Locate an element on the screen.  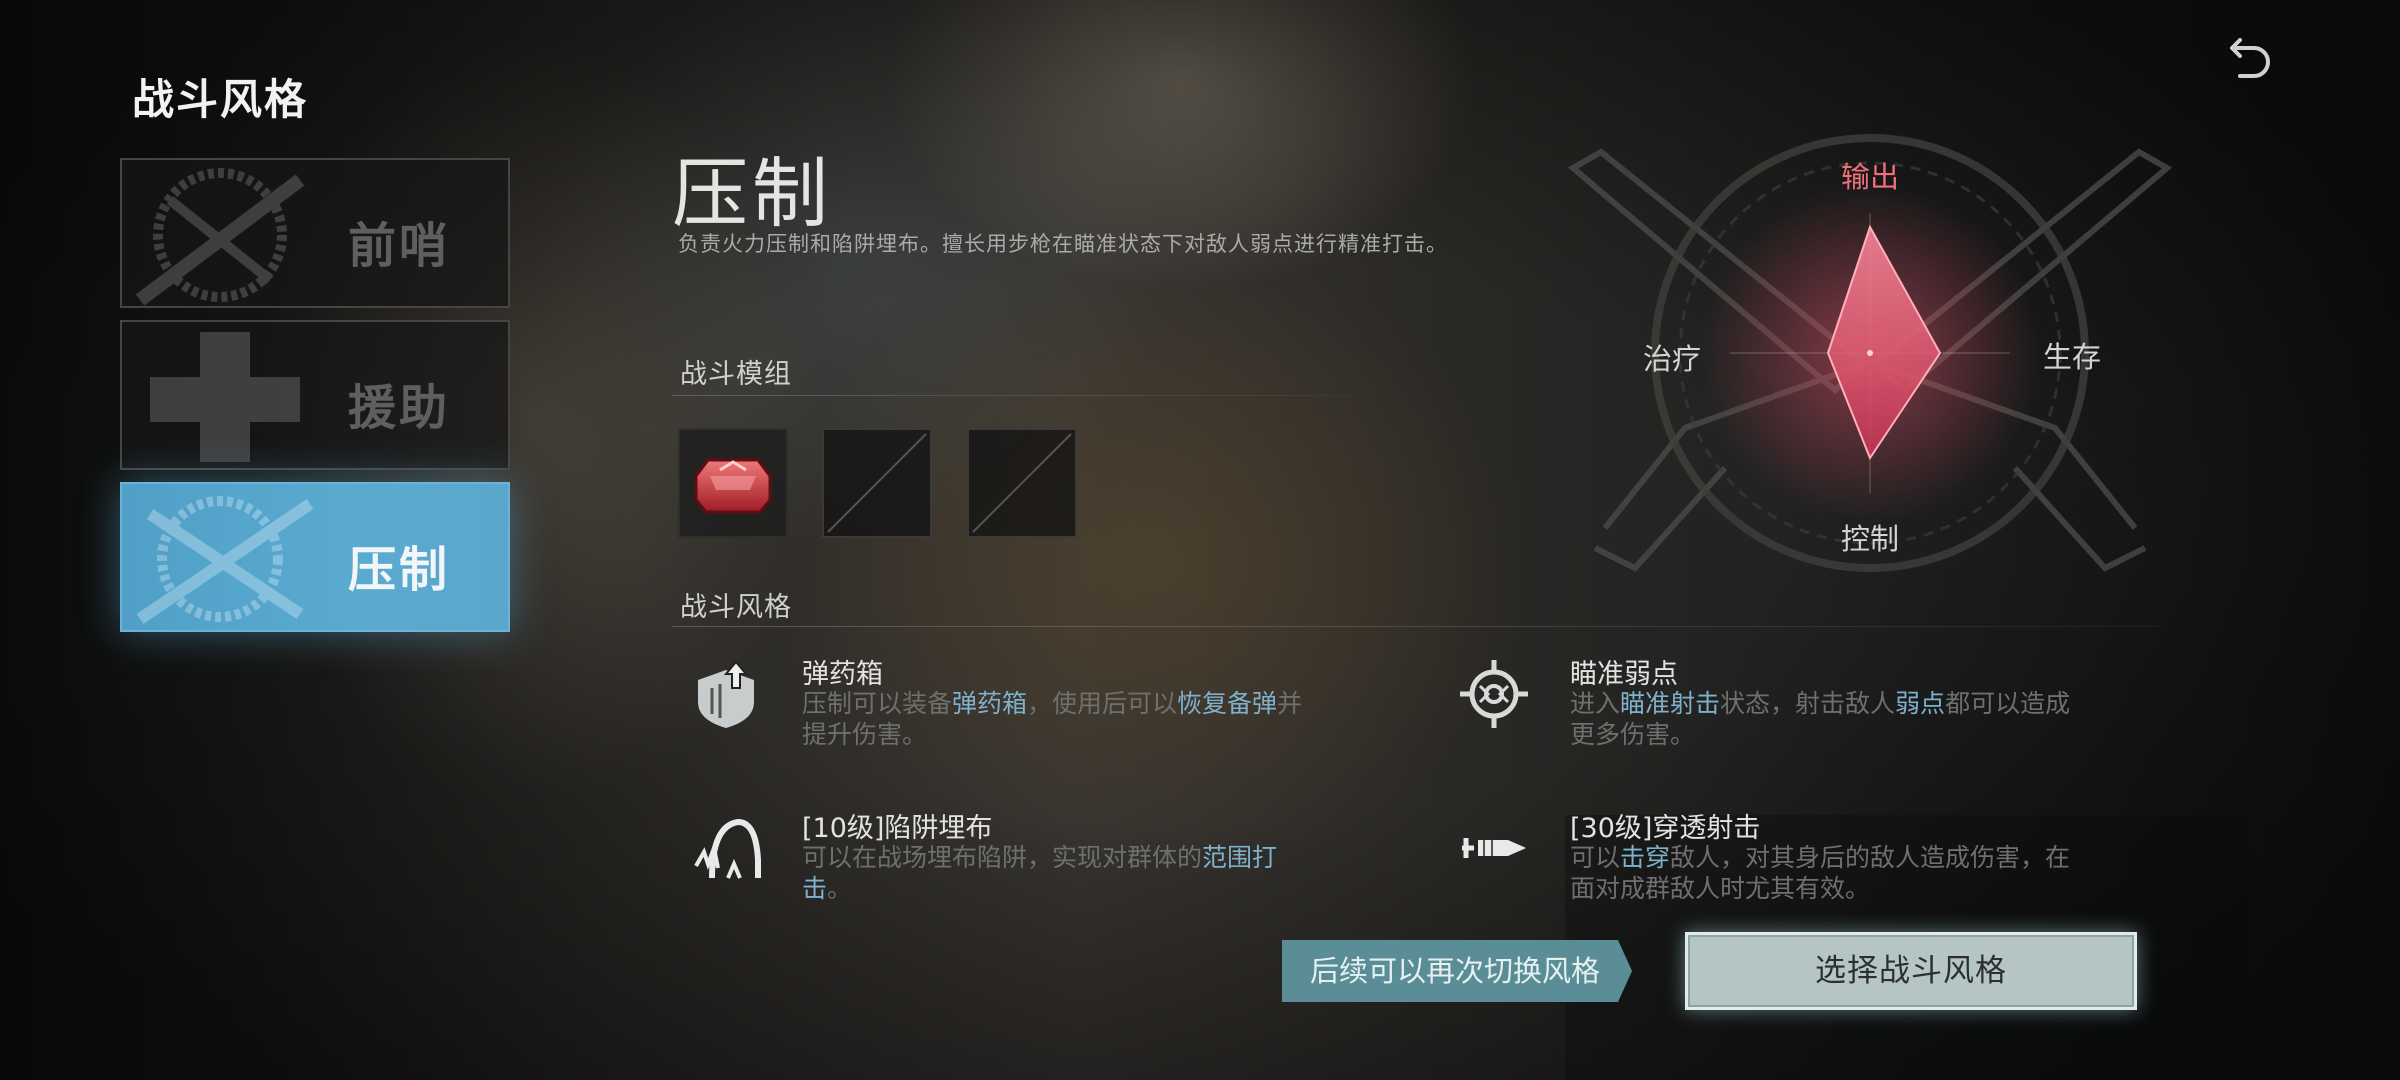
outpost-emblem-icon is located at coordinates (220, 237).